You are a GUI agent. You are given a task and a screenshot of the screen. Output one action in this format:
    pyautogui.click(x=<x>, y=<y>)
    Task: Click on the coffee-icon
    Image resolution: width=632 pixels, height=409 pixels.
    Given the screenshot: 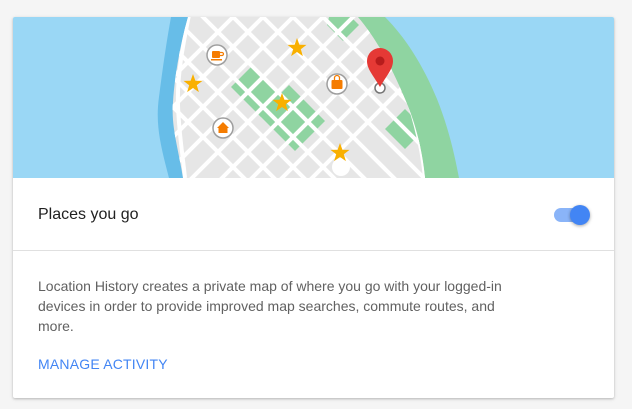 What is the action you would take?
    pyautogui.click(x=217, y=55)
    